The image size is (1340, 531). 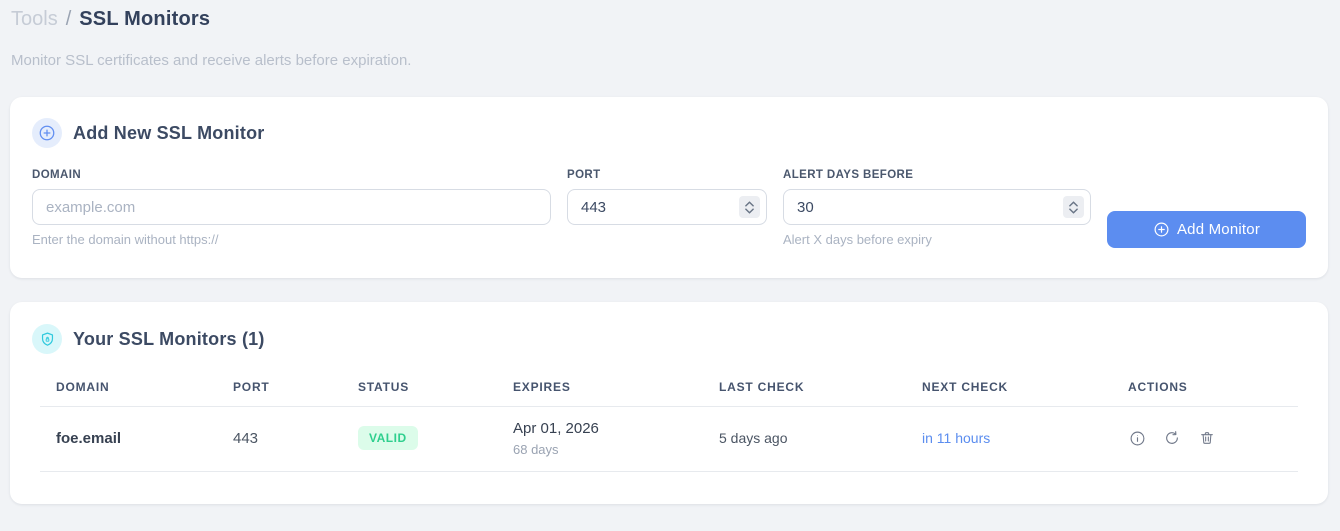 What do you see at coordinates (848, 175) in the screenshot?
I see `alert-days-label: ALERT DAYS BEFORE` at bounding box center [848, 175].